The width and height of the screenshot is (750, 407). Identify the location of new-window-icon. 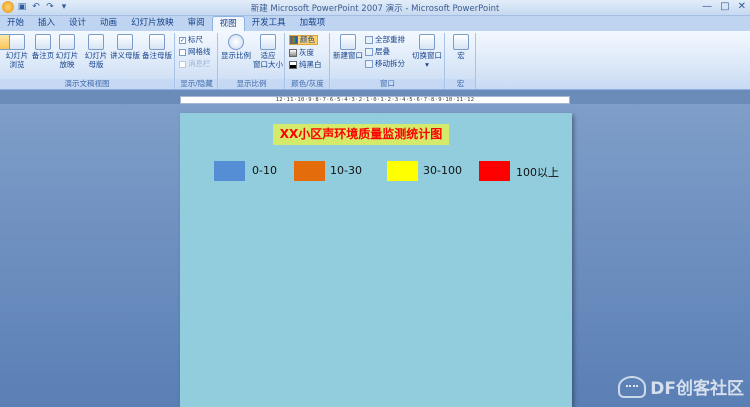
(348, 42).